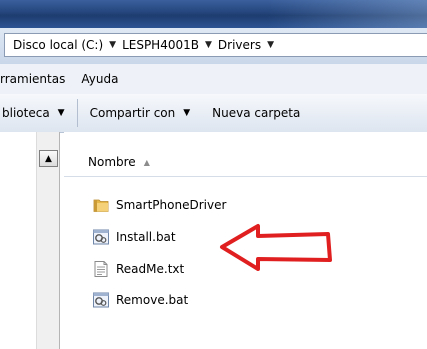 This screenshot has height=349, width=427. I want to click on window-titlebar, so click(213, 14).